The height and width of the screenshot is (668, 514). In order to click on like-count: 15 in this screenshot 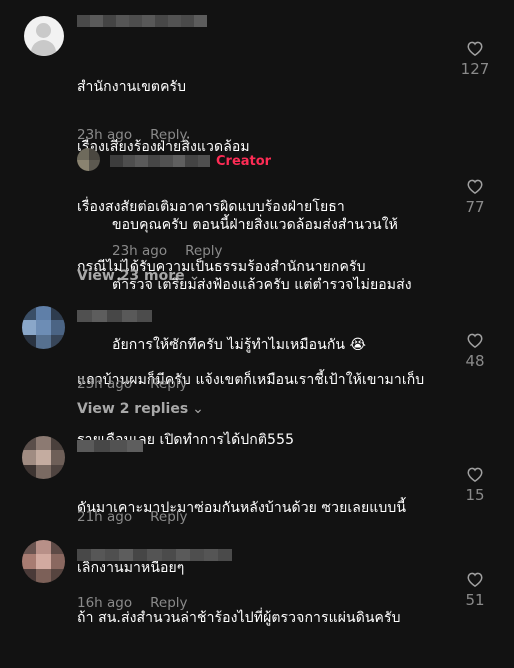, I will do `click(475, 495)`.